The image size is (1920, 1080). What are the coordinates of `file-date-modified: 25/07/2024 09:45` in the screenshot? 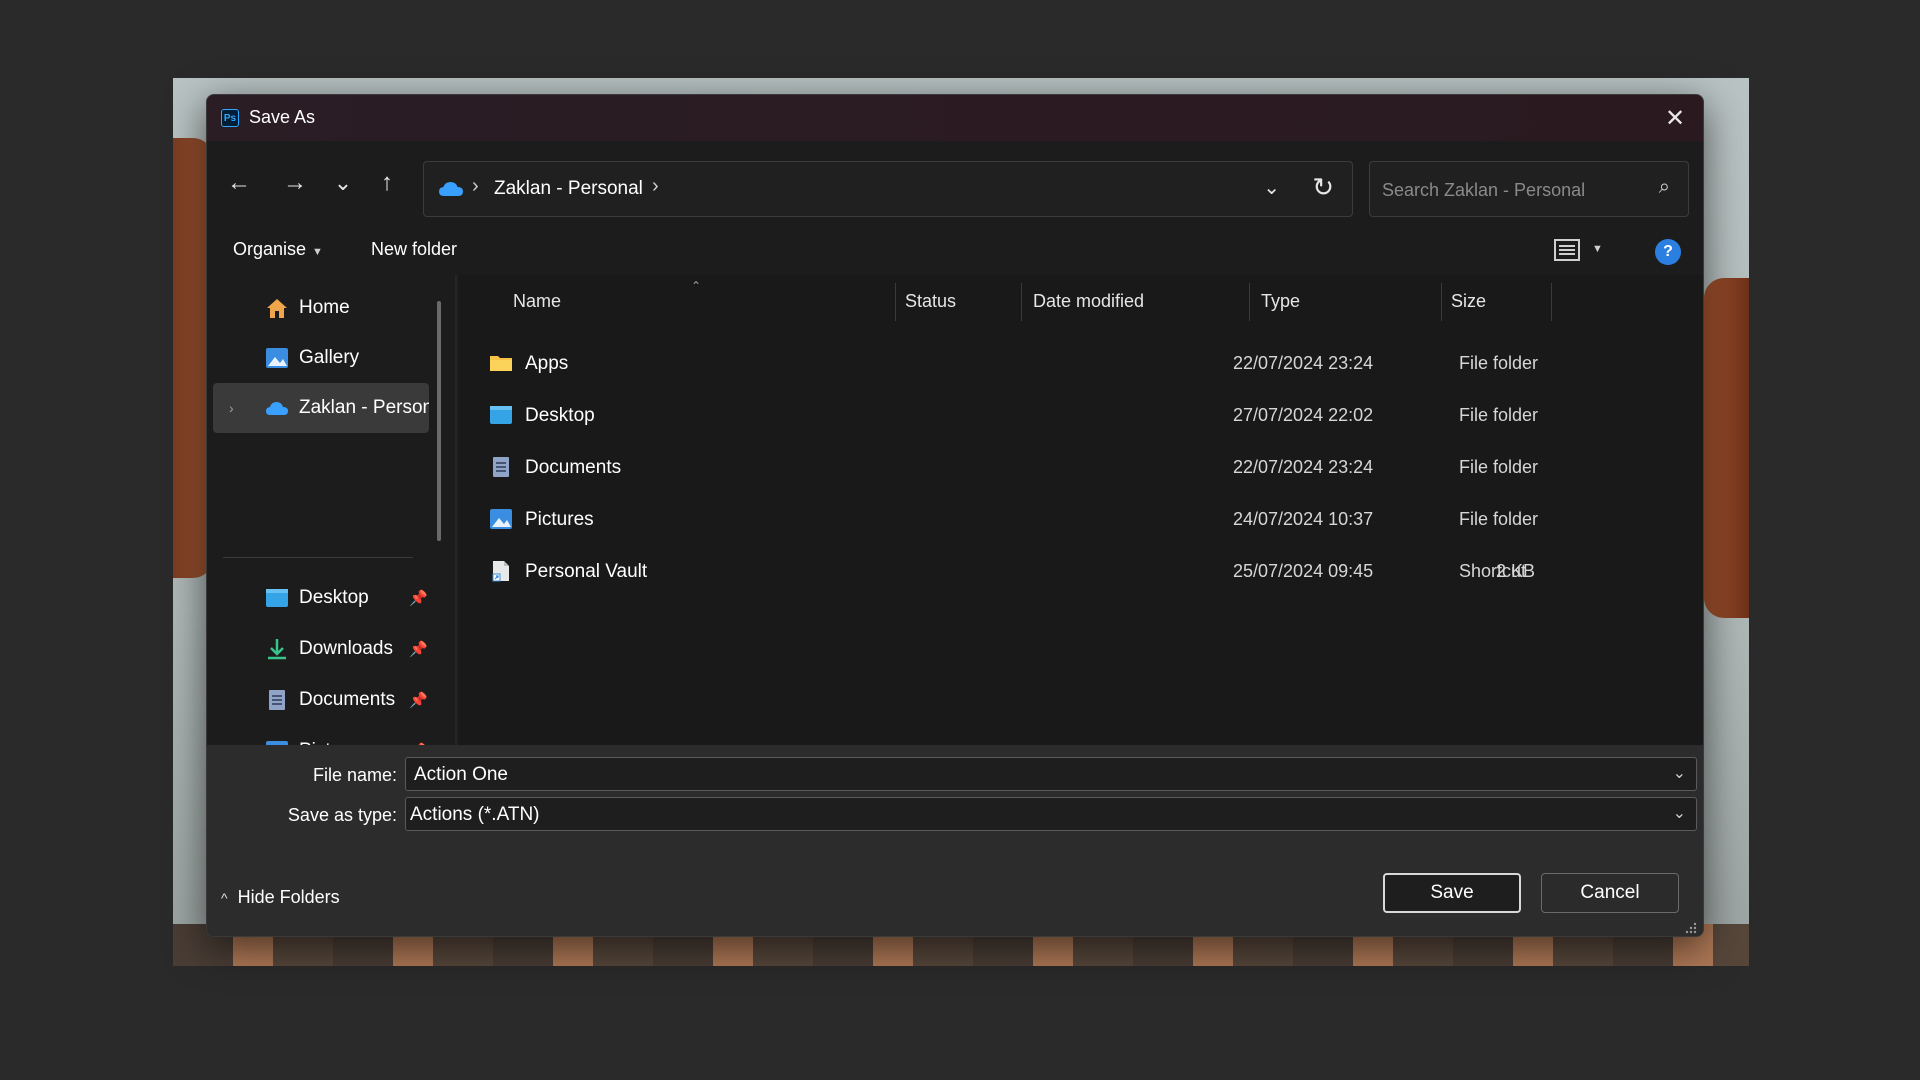 It's located at (1303, 571).